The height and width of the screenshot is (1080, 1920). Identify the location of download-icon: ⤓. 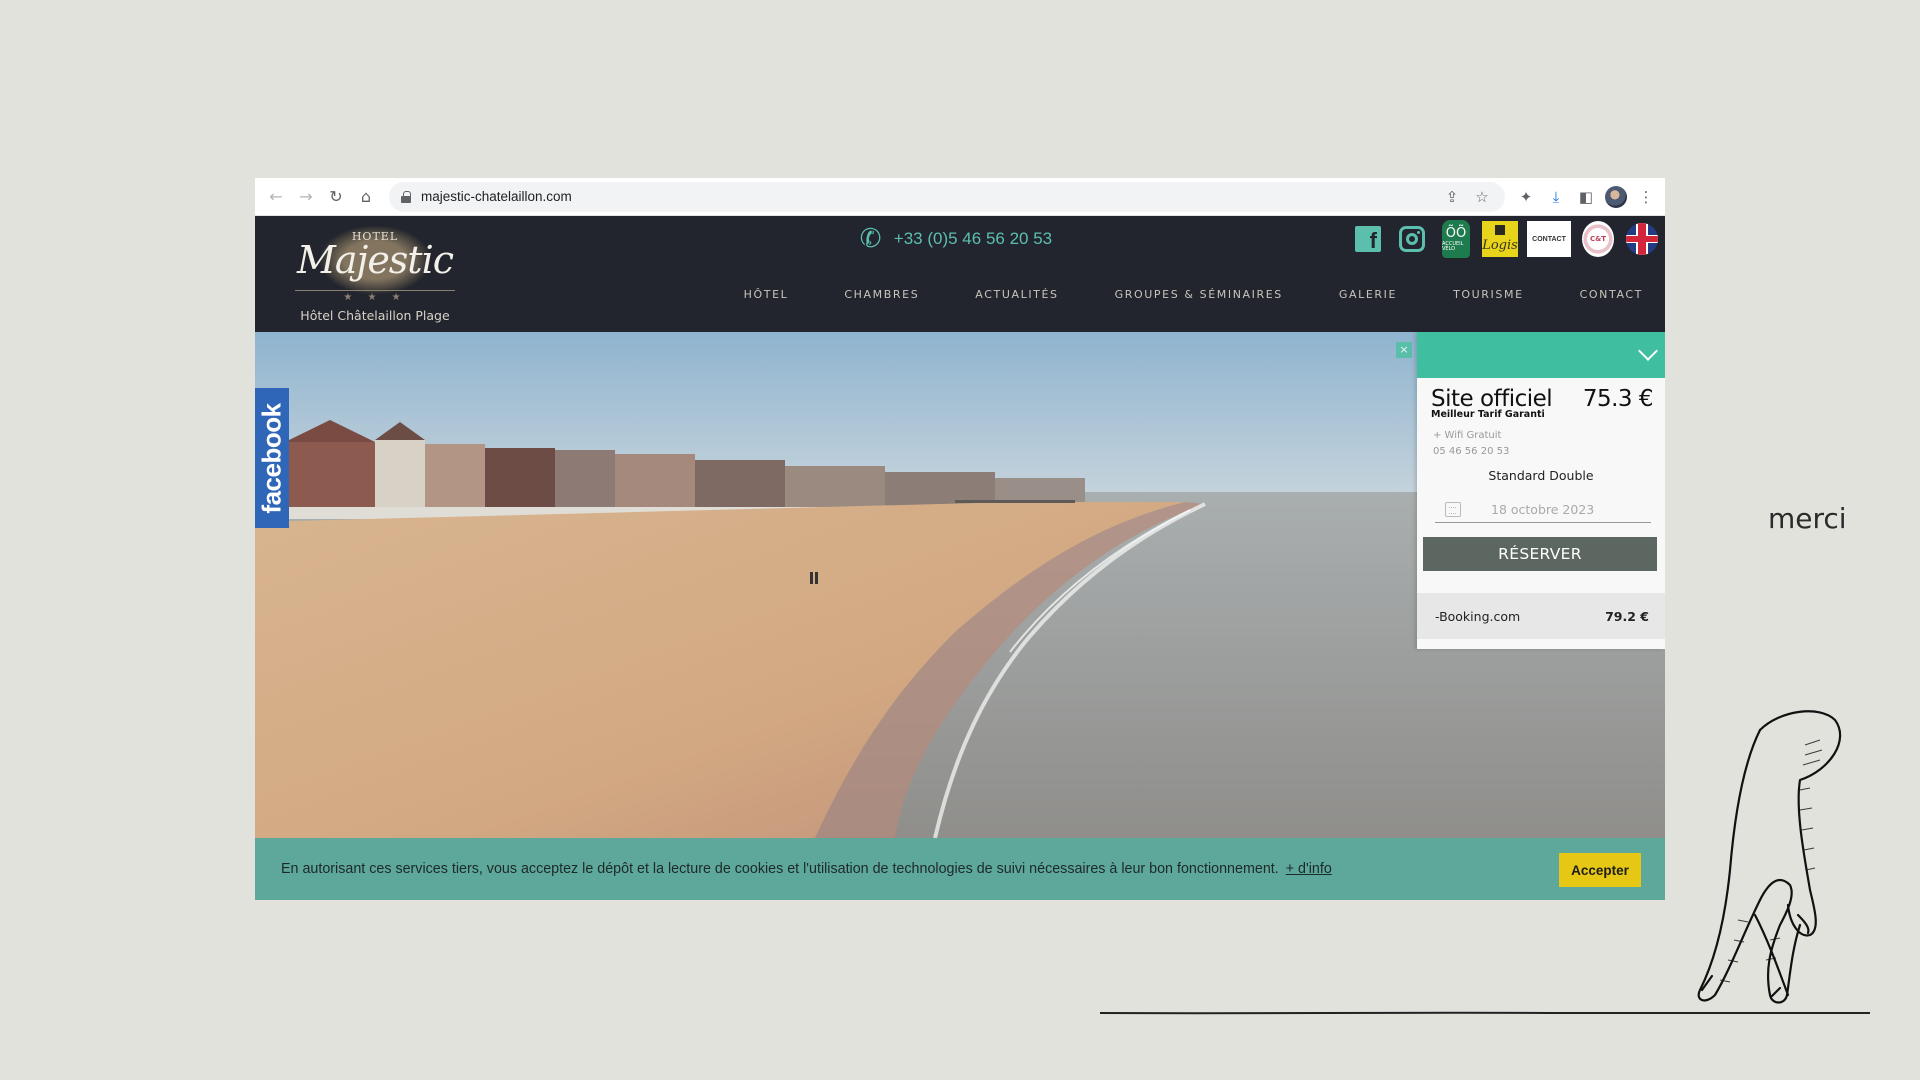
(1556, 197).